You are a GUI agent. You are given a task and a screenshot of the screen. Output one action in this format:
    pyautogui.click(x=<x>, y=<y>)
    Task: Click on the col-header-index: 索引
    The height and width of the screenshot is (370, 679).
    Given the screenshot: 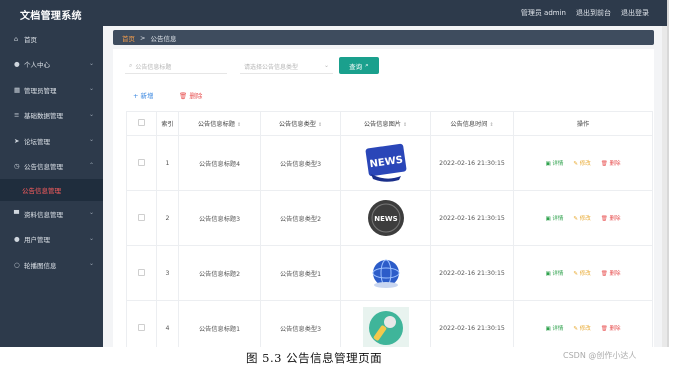 What is the action you would take?
    pyautogui.click(x=167, y=123)
    